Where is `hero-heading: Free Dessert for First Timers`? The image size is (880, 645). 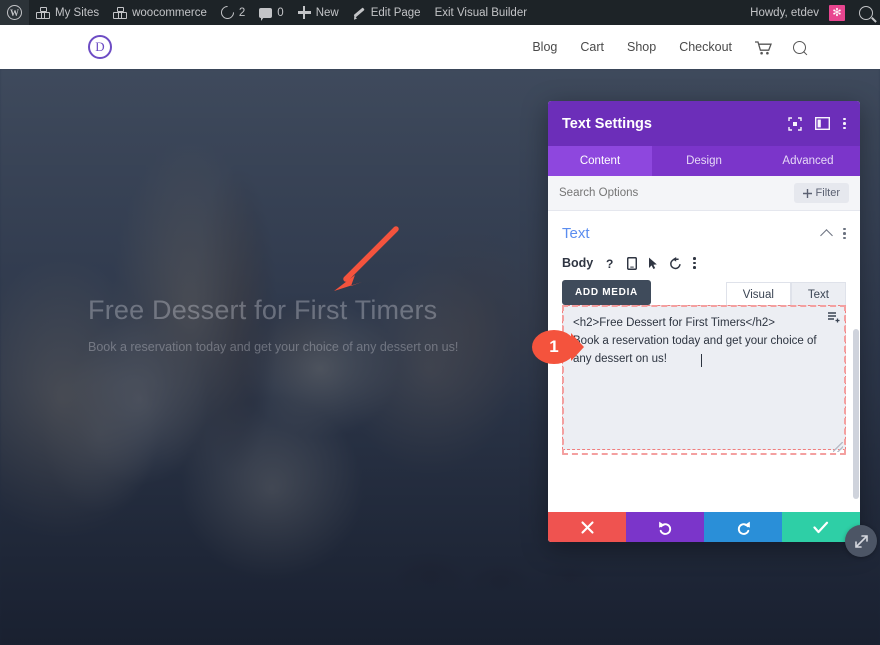
hero-heading: Free Dessert for First Timers is located at coordinates (263, 310).